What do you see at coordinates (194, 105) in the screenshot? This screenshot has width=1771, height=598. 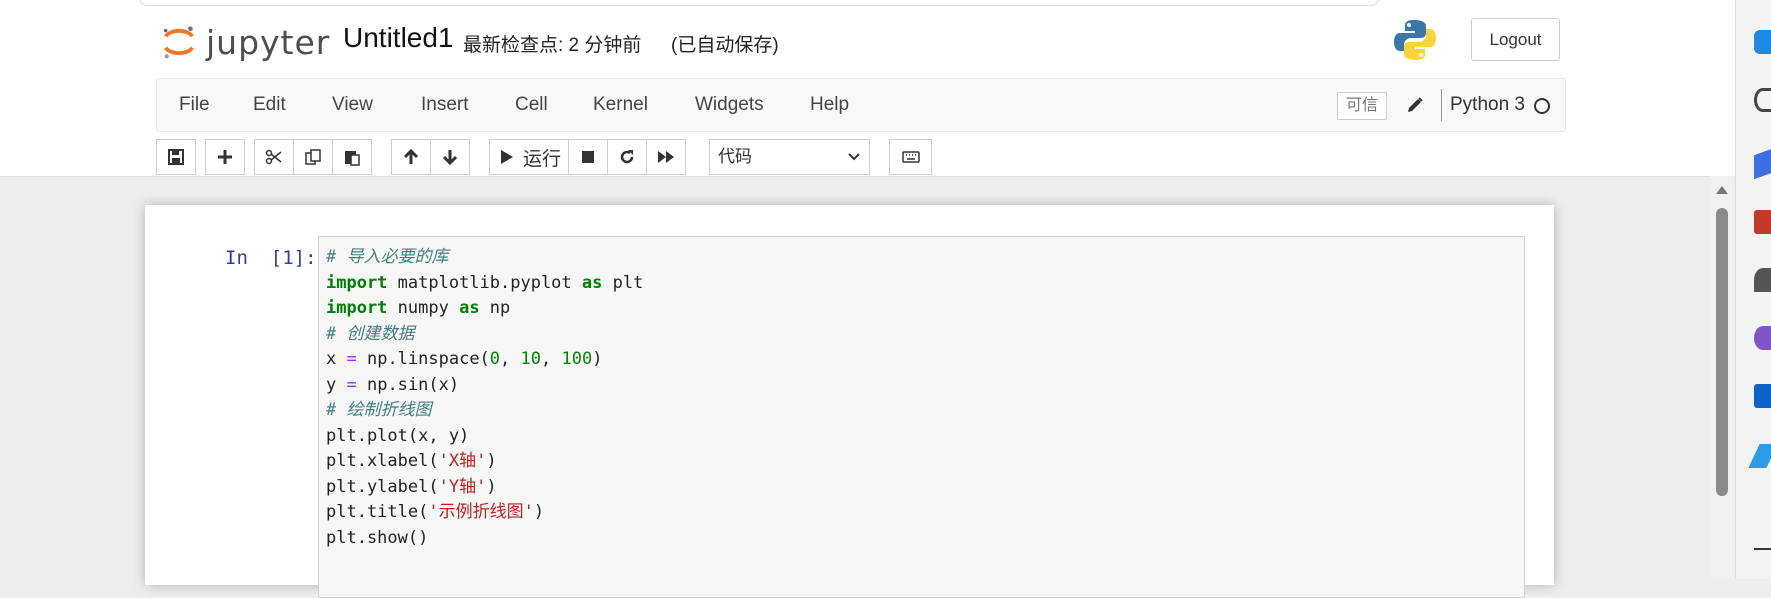 I see `menu-file: File` at bounding box center [194, 105].